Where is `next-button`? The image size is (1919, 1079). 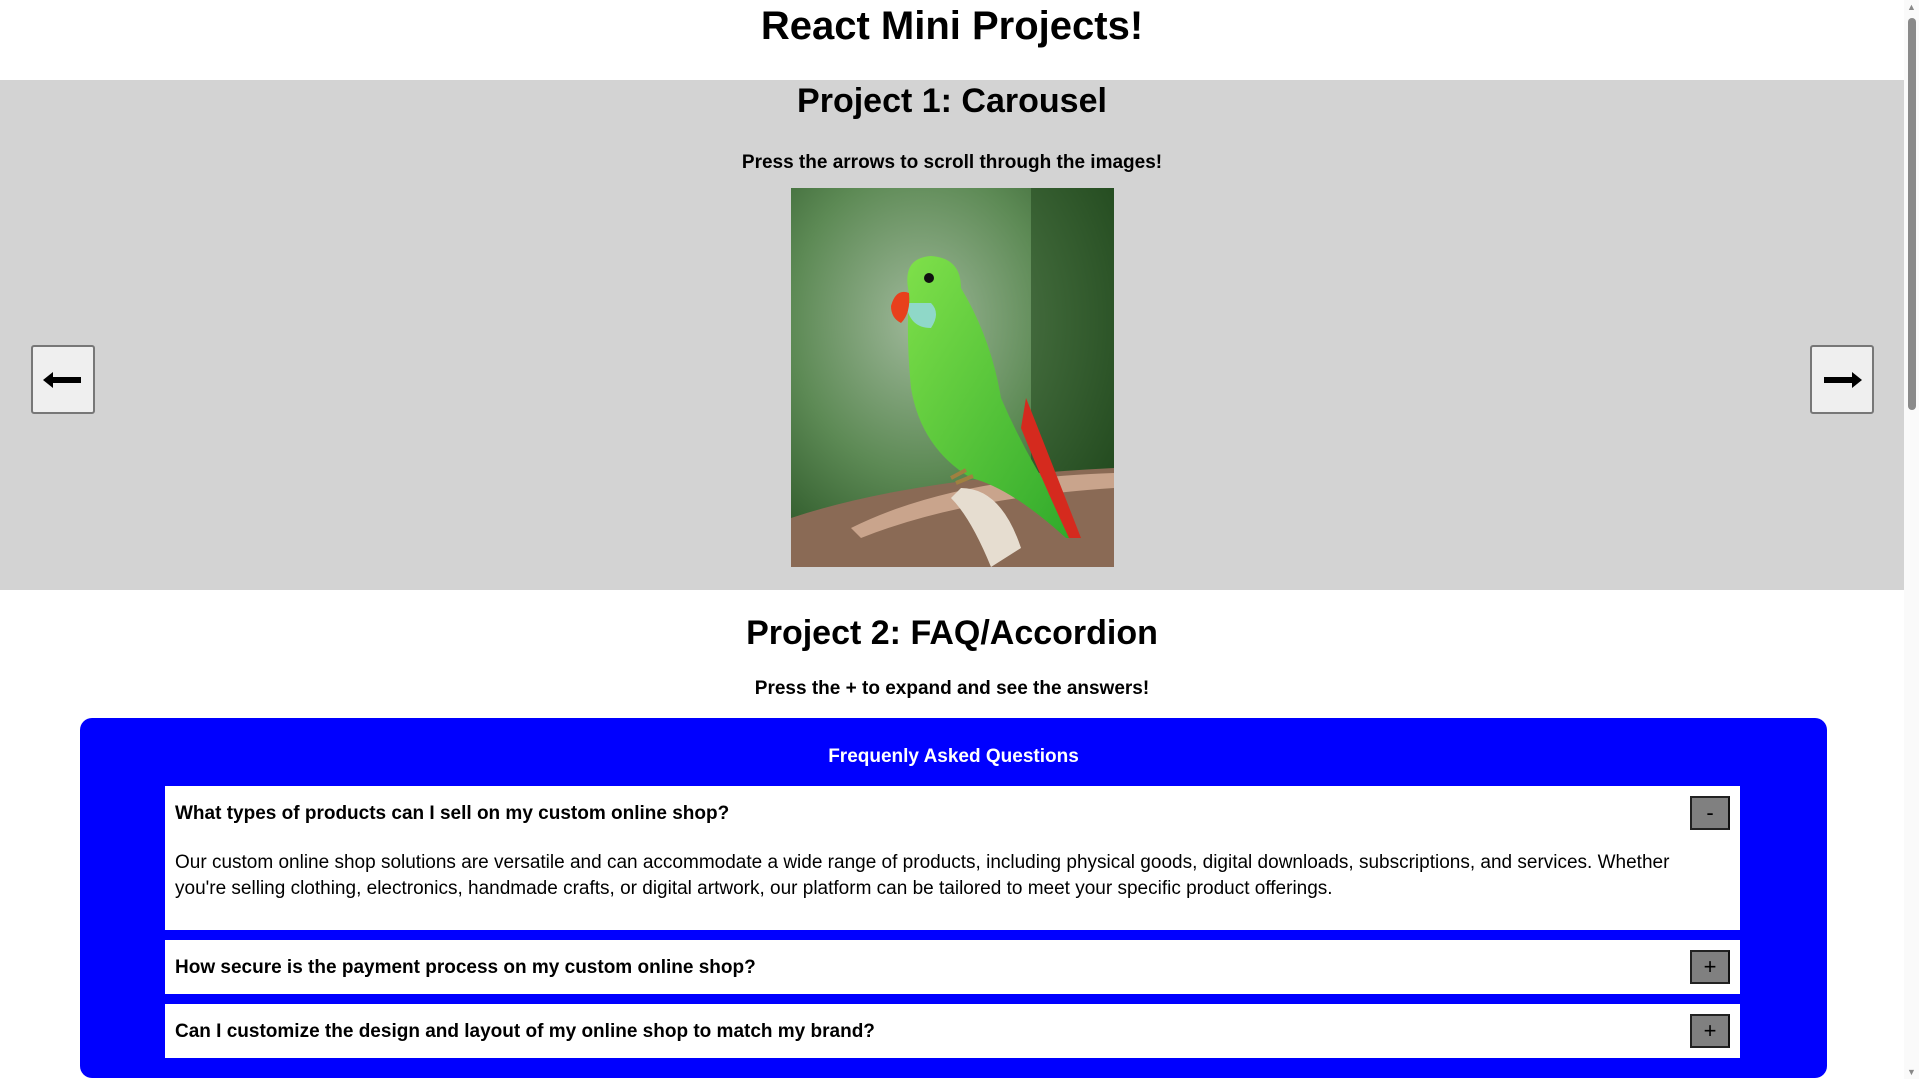 next-button is located at coordinates (1842, 379).